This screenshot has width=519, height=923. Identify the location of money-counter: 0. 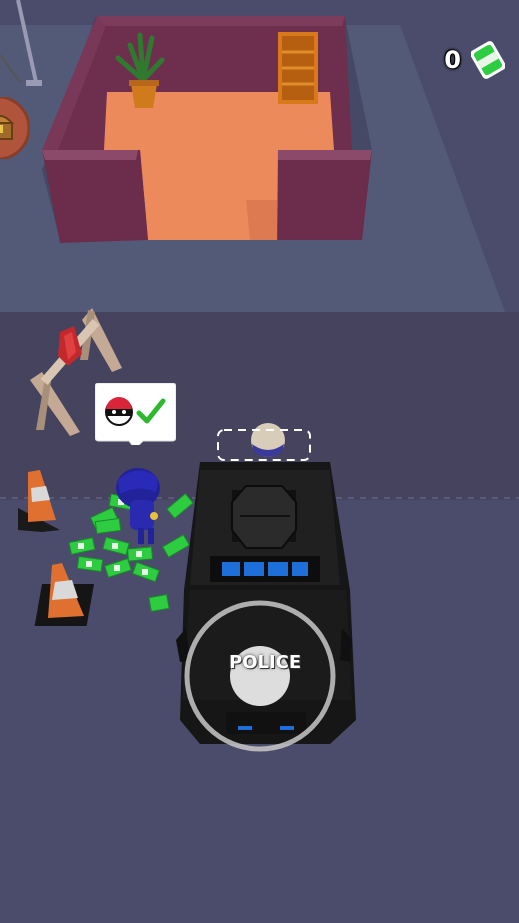
(474, 60).